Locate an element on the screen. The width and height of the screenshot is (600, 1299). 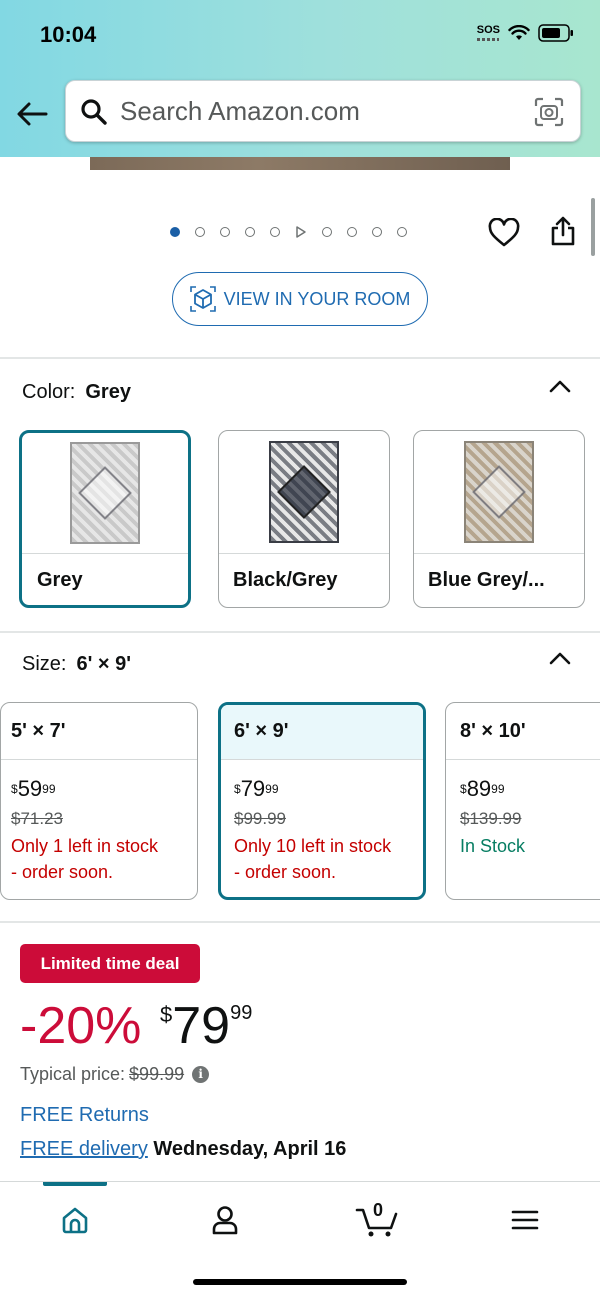
color-label: Color: Grey is located at coordinates (76, 392).